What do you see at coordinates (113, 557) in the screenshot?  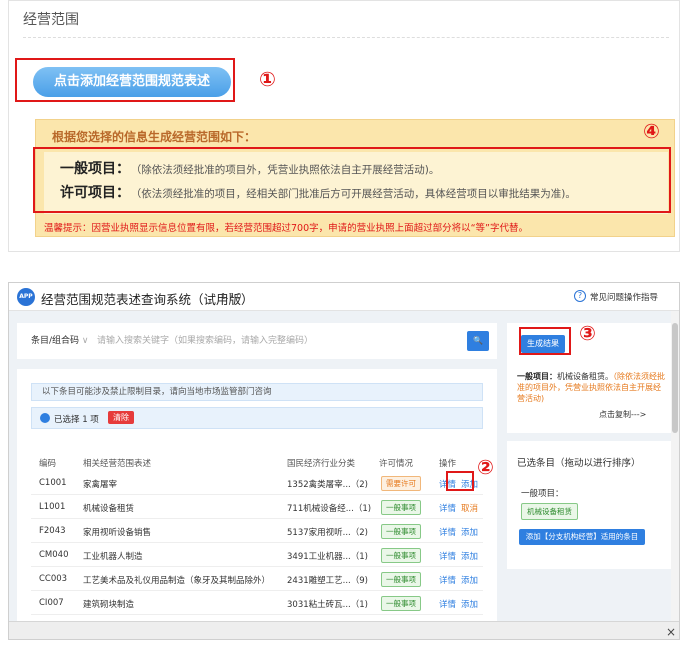 I see `row-name: 工业机器人制造` at bounding box center [113, 557].